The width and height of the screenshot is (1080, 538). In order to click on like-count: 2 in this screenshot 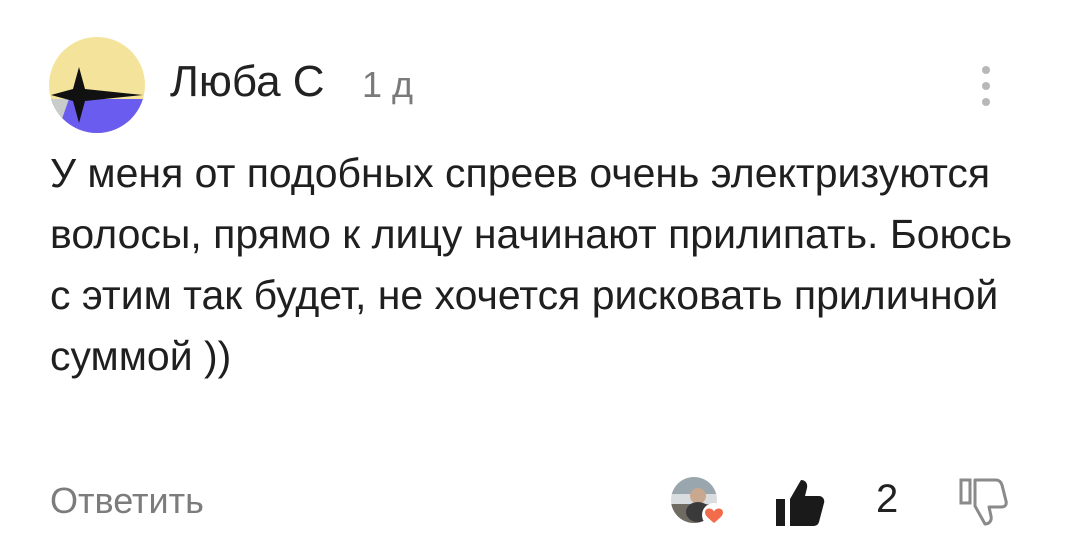, I will do `click(887, 499)`.